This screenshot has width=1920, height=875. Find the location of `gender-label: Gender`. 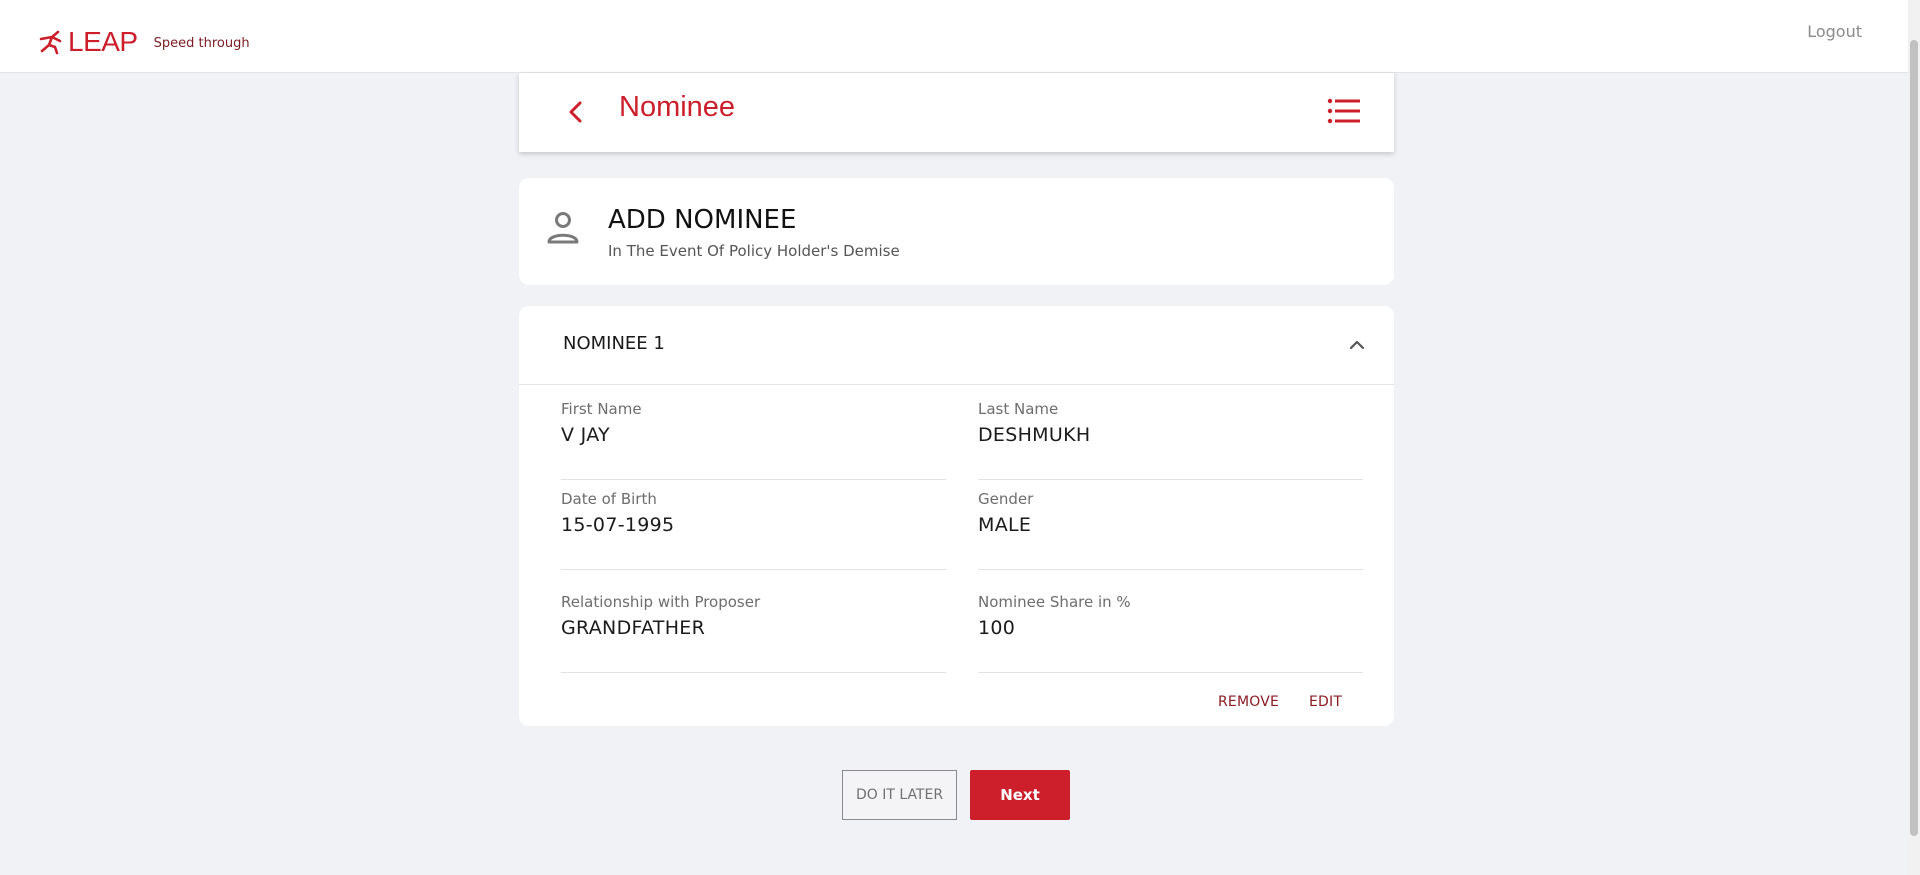

gender-label: Gender is located at coordinates (1006, 499).